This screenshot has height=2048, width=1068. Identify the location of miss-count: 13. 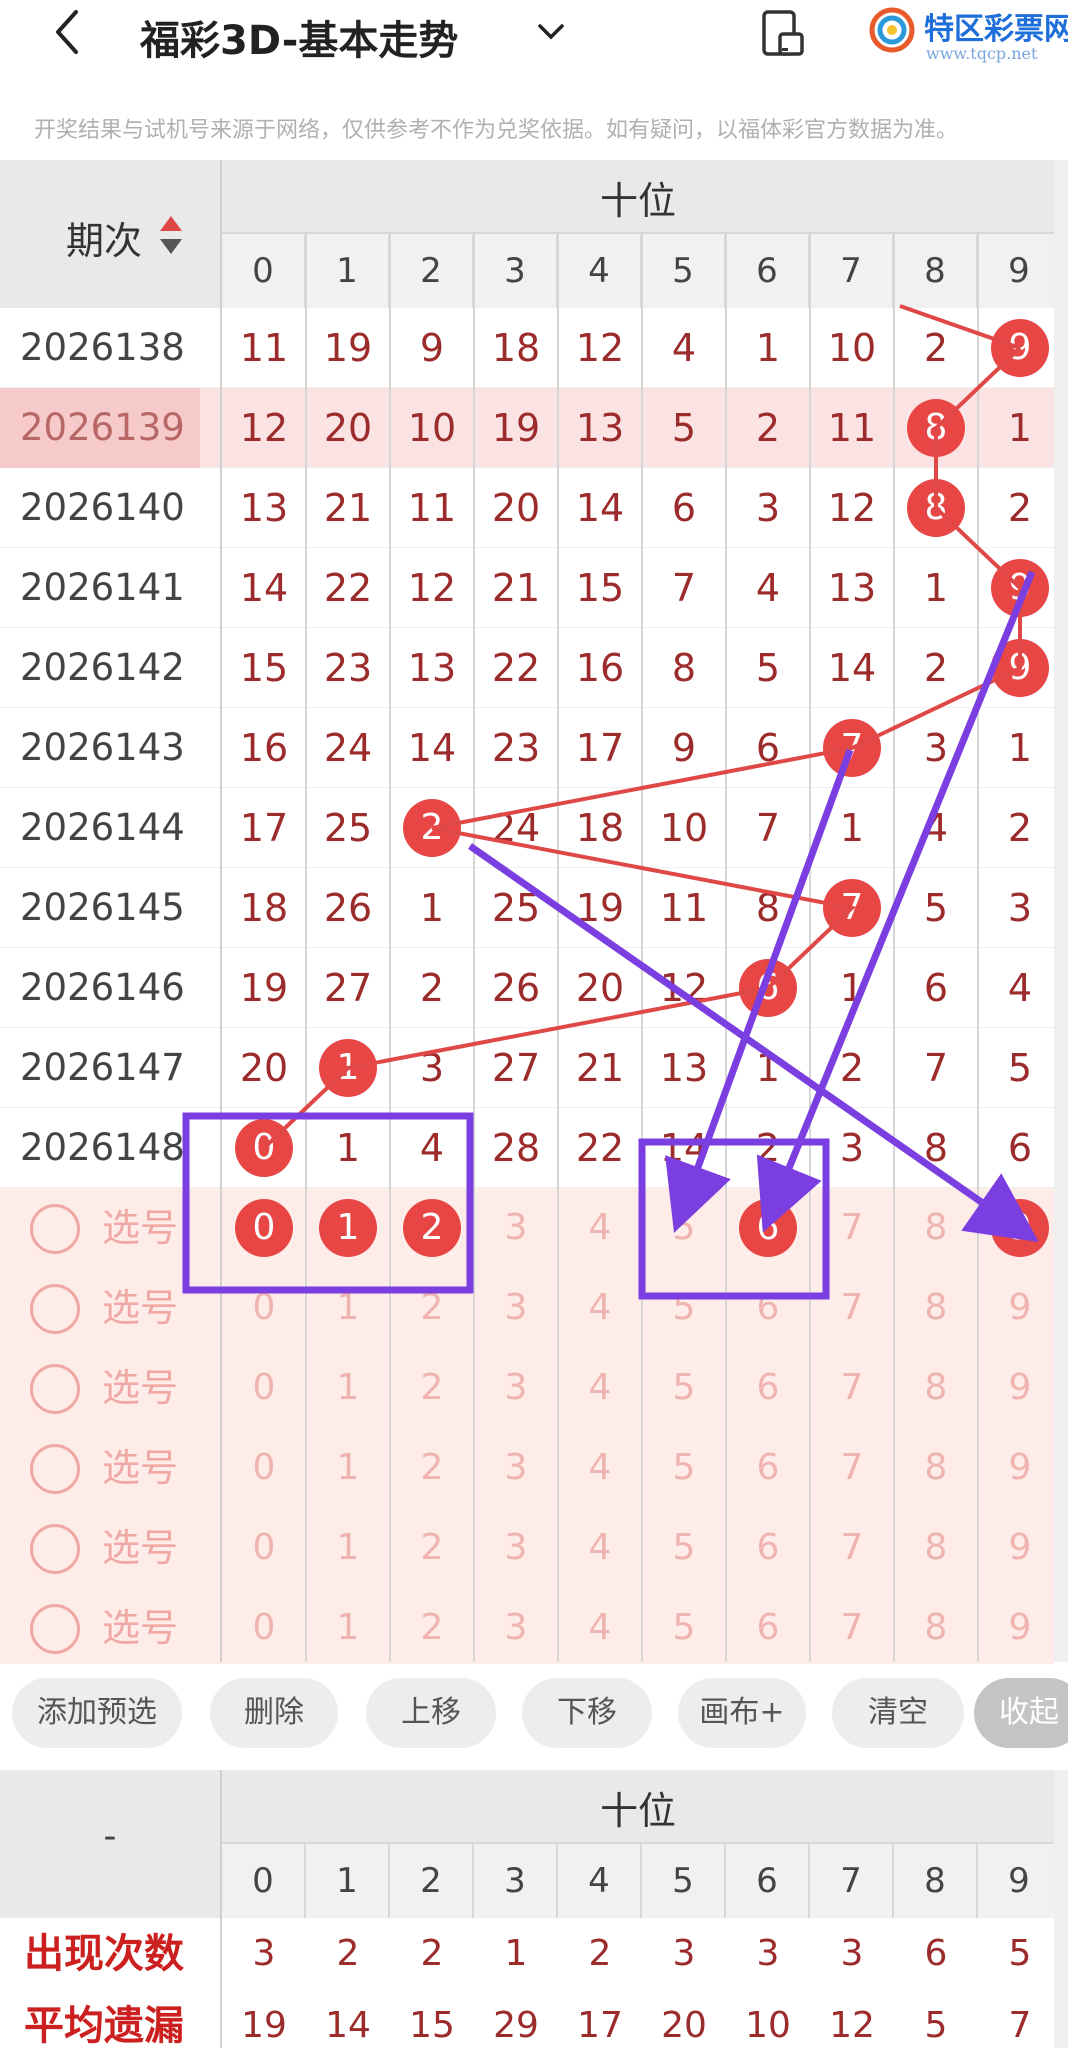
(264, 508).